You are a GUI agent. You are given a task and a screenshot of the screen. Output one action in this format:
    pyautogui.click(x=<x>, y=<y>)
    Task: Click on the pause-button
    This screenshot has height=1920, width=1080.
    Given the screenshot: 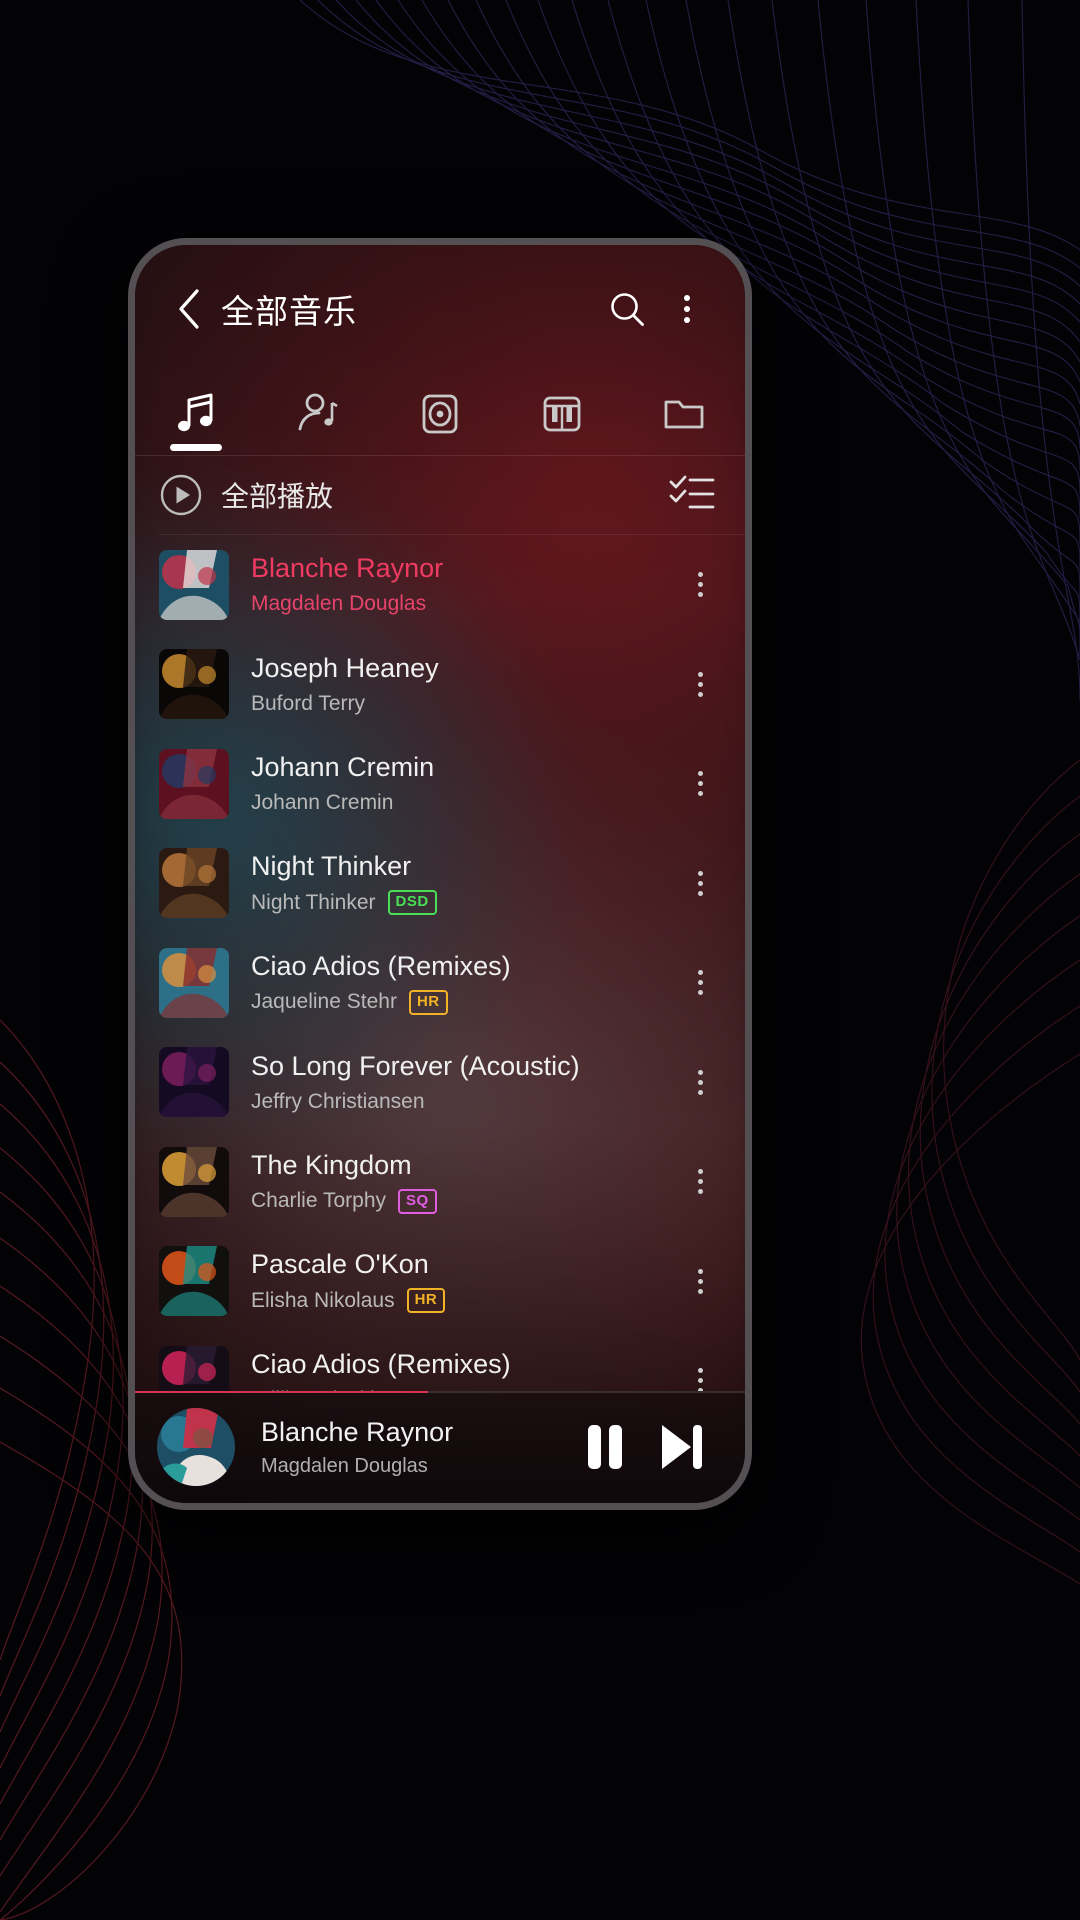 What is the action you would take?
    pyautogui.click(x=605, y=1447)
    